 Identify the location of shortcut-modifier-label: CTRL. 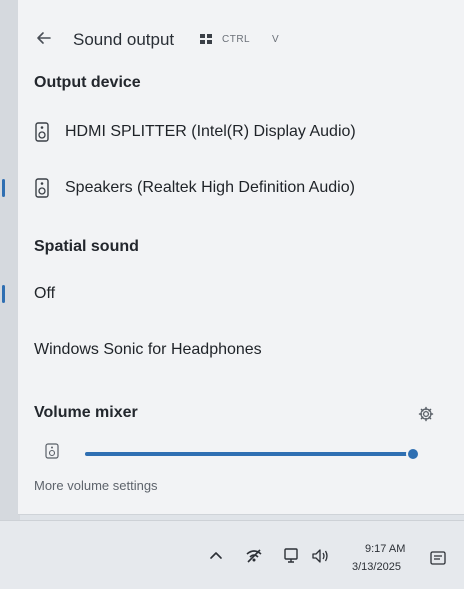
(236, 39).